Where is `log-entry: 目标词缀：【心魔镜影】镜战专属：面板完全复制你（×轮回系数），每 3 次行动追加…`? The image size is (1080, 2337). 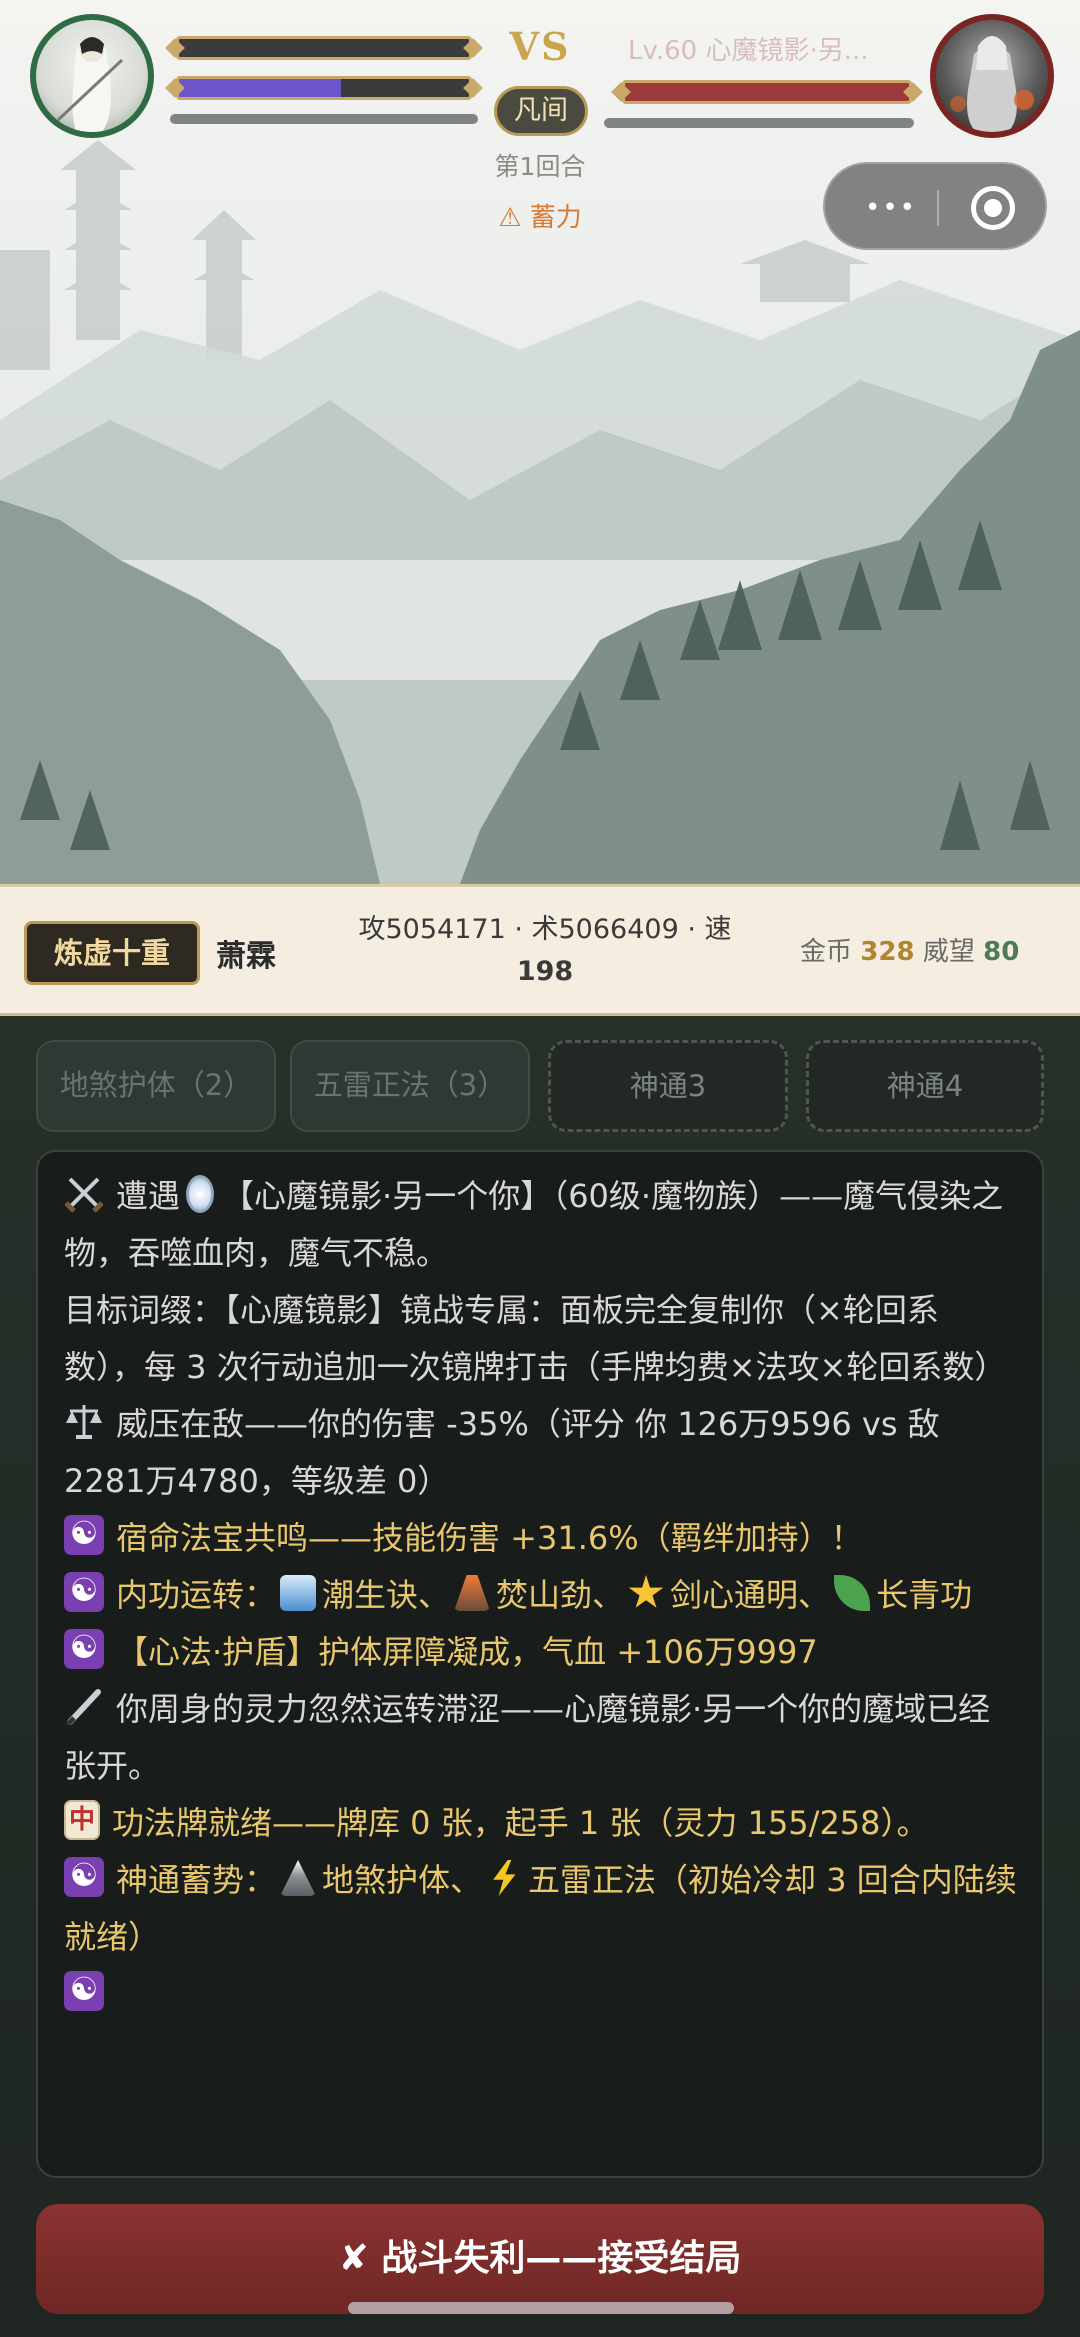 log-entry: 目标词缀：【心魔镜影】镜战专属：面板完全复制你（×轮回系数），每 3 次行动追加… is located at coordinates (541, 1339).